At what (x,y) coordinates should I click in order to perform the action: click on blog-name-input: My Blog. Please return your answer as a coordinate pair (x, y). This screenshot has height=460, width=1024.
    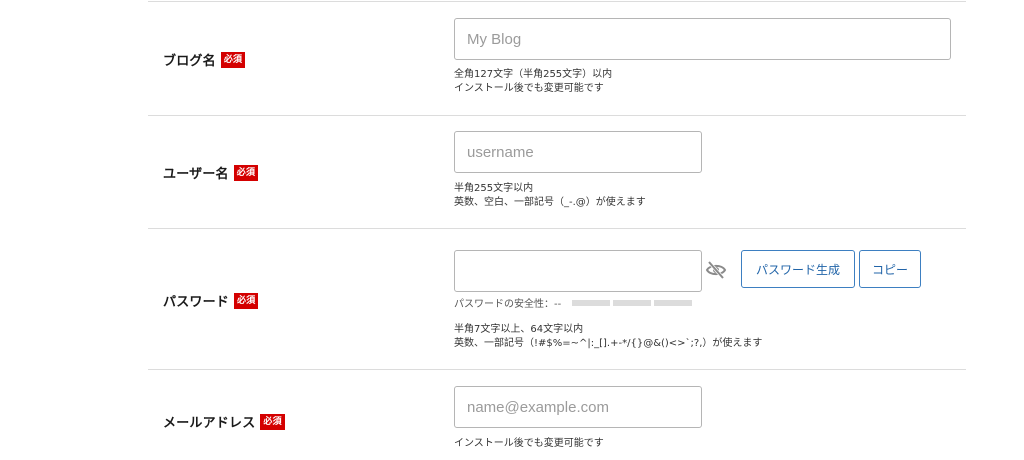
    Looking at the image, I should click on (702, 39).